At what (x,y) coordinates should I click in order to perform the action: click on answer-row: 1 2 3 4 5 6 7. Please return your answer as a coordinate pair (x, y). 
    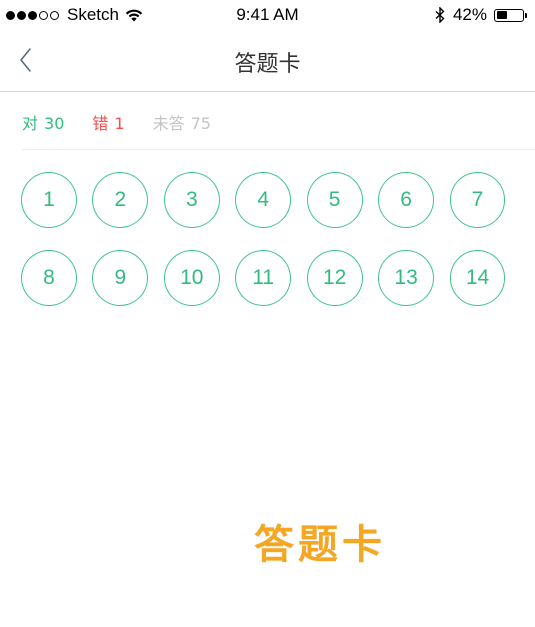
    Looking at the image, I should click on (271, 200).